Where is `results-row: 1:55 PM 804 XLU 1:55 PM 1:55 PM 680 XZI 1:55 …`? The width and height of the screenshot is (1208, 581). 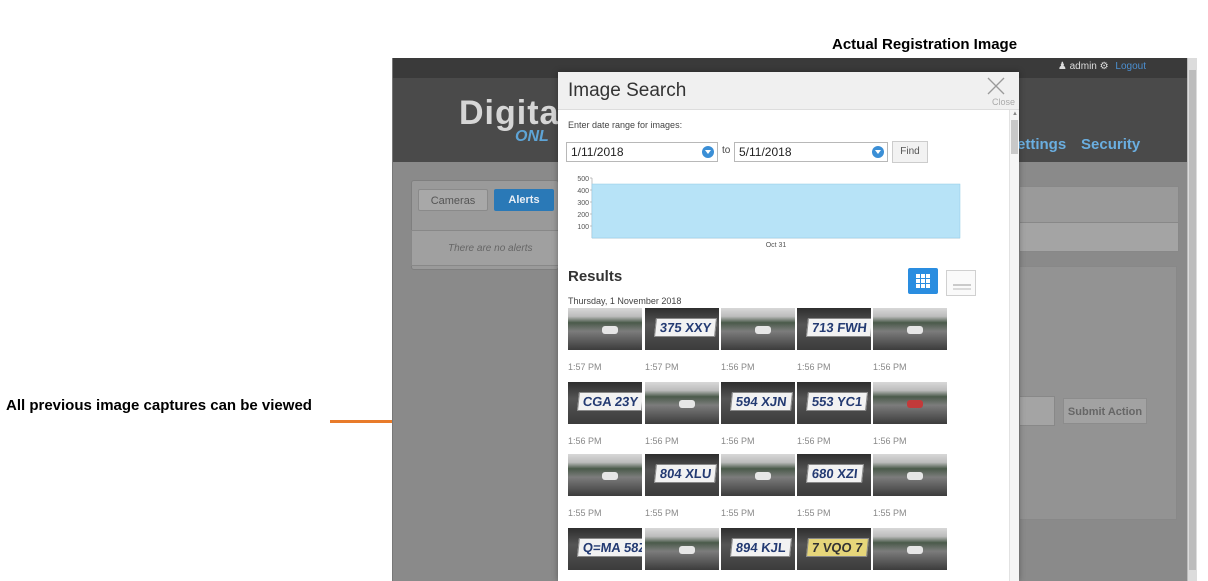 results-row: 1:55 PM 804 XLU 1:55 PM 1:55 PM 680 XZI 1:55 … is located at coordinates (768, 490).